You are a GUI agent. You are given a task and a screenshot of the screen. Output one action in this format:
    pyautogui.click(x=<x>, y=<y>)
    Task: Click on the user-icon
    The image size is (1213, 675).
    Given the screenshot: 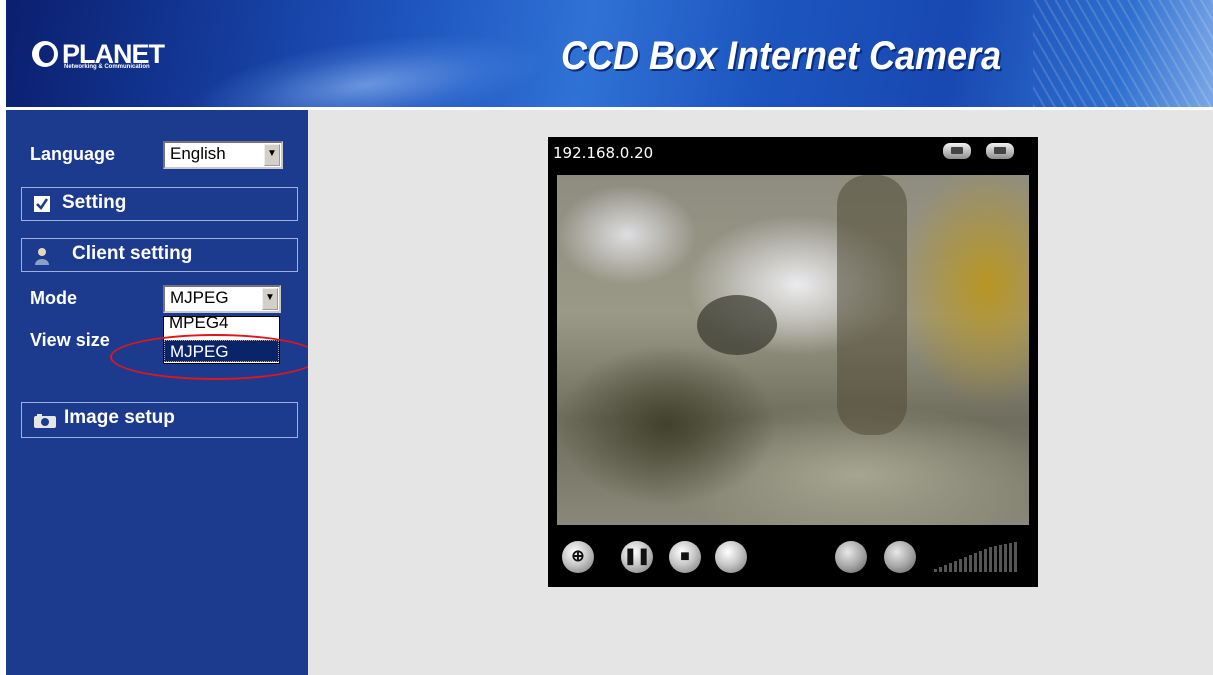 What is the action you would take?
    pyautogui.click(x=42, y=256)
    